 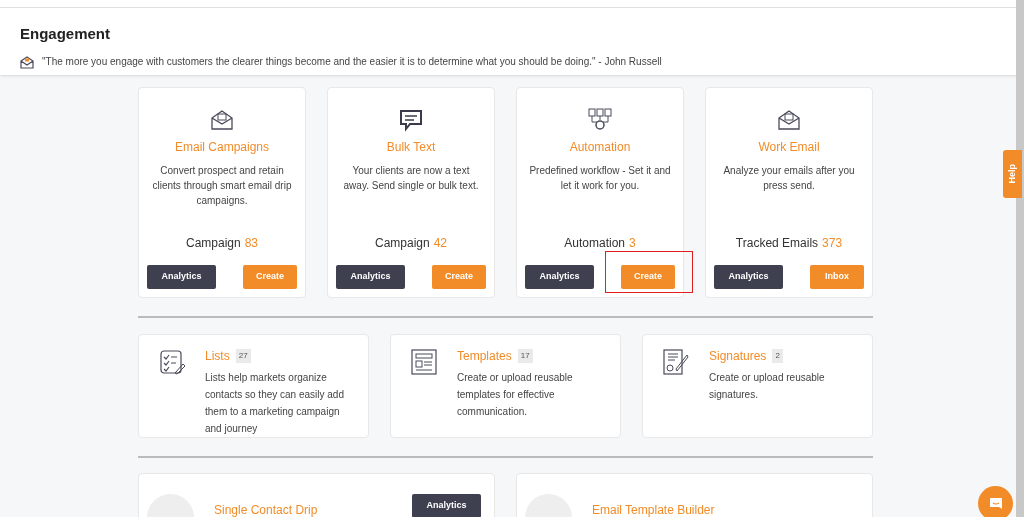 I want to click on count-label: Tracked Emails, so click(x=777, y=244).